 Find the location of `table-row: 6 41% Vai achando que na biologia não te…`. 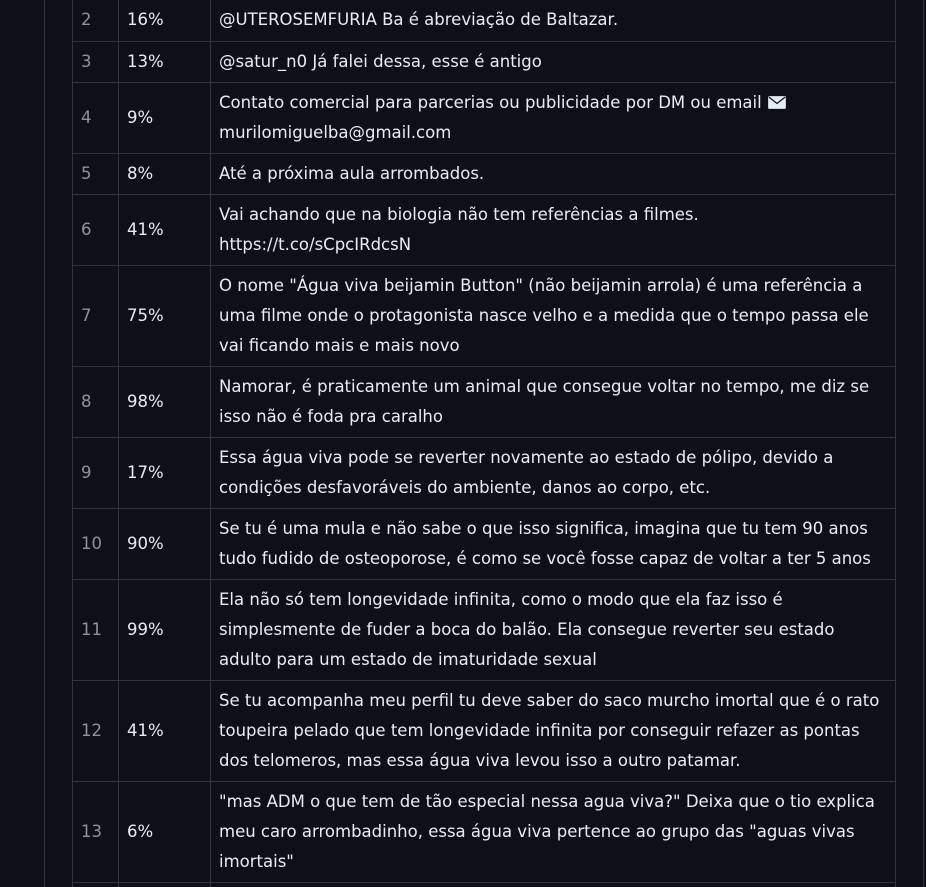

table-row: 6 41% Vai achando que na biologia não te… is located at coordinates (484, 229).